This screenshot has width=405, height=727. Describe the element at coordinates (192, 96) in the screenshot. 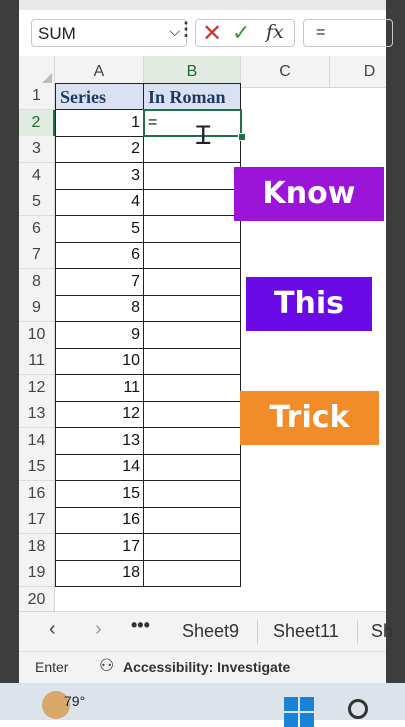

I see `header-in-roman: In Roman` at that location.